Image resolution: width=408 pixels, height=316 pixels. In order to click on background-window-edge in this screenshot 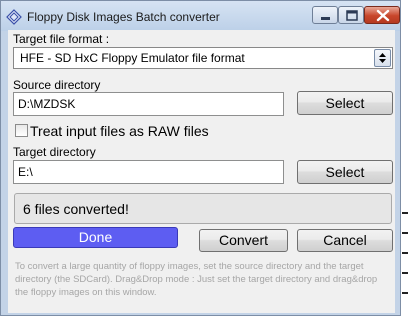, I will do `click(404, 158)`.